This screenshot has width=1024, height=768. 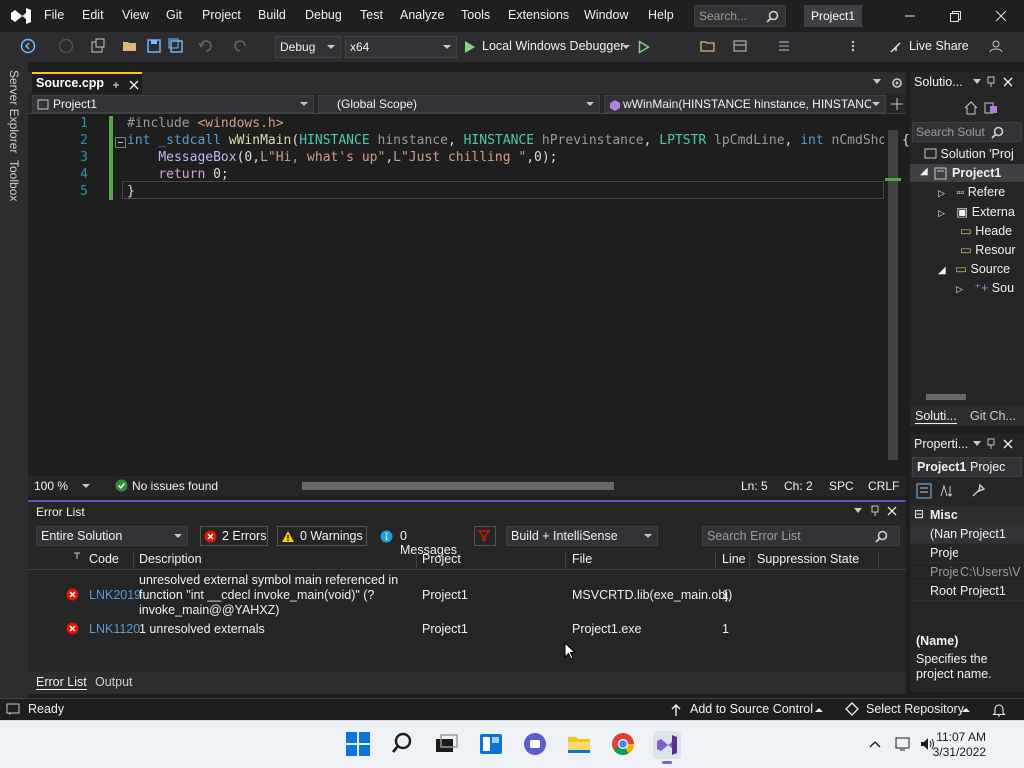 What do you see at coordinates (946, 491) in the screenshot?
I see `alphabetical-icon` at bounding box center [946, 491].